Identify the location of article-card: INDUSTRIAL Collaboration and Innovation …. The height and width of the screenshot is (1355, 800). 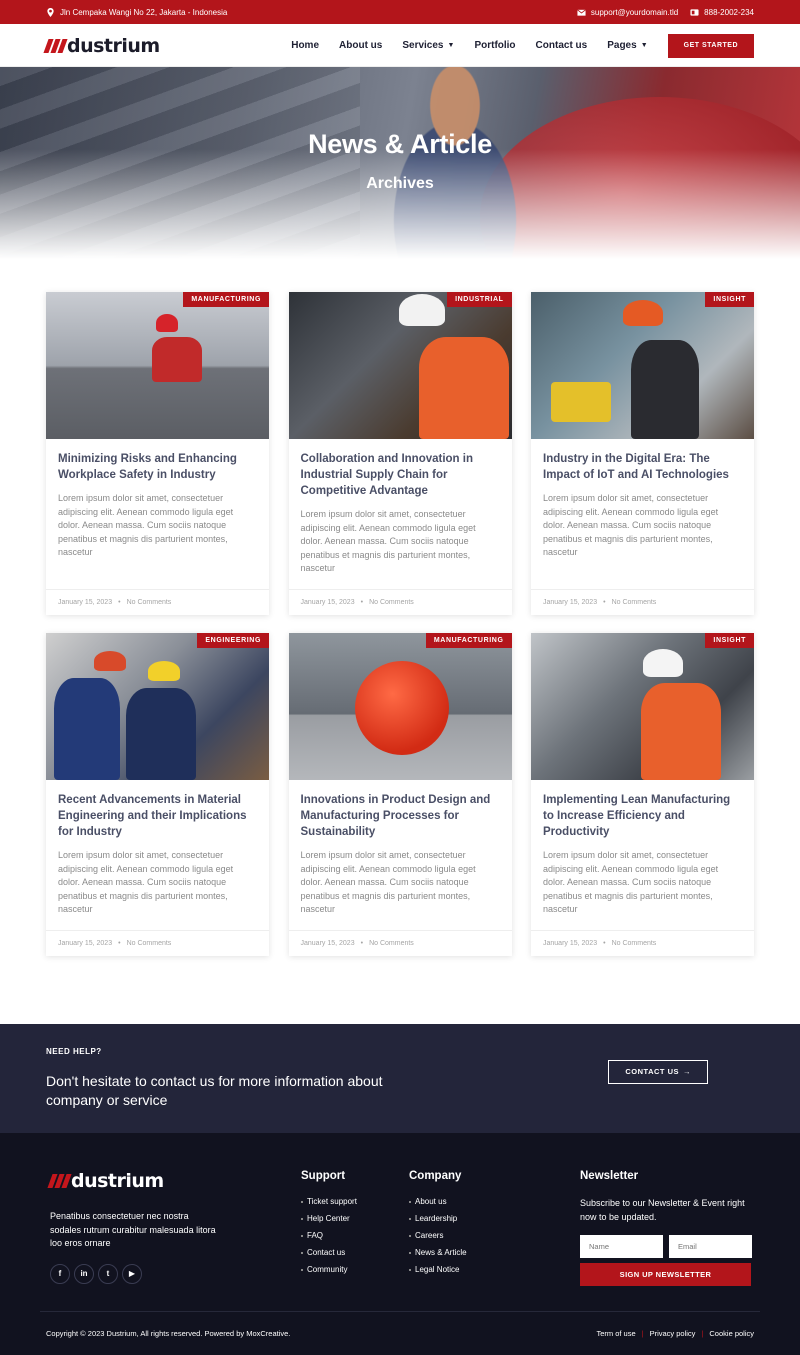
(400, 453).